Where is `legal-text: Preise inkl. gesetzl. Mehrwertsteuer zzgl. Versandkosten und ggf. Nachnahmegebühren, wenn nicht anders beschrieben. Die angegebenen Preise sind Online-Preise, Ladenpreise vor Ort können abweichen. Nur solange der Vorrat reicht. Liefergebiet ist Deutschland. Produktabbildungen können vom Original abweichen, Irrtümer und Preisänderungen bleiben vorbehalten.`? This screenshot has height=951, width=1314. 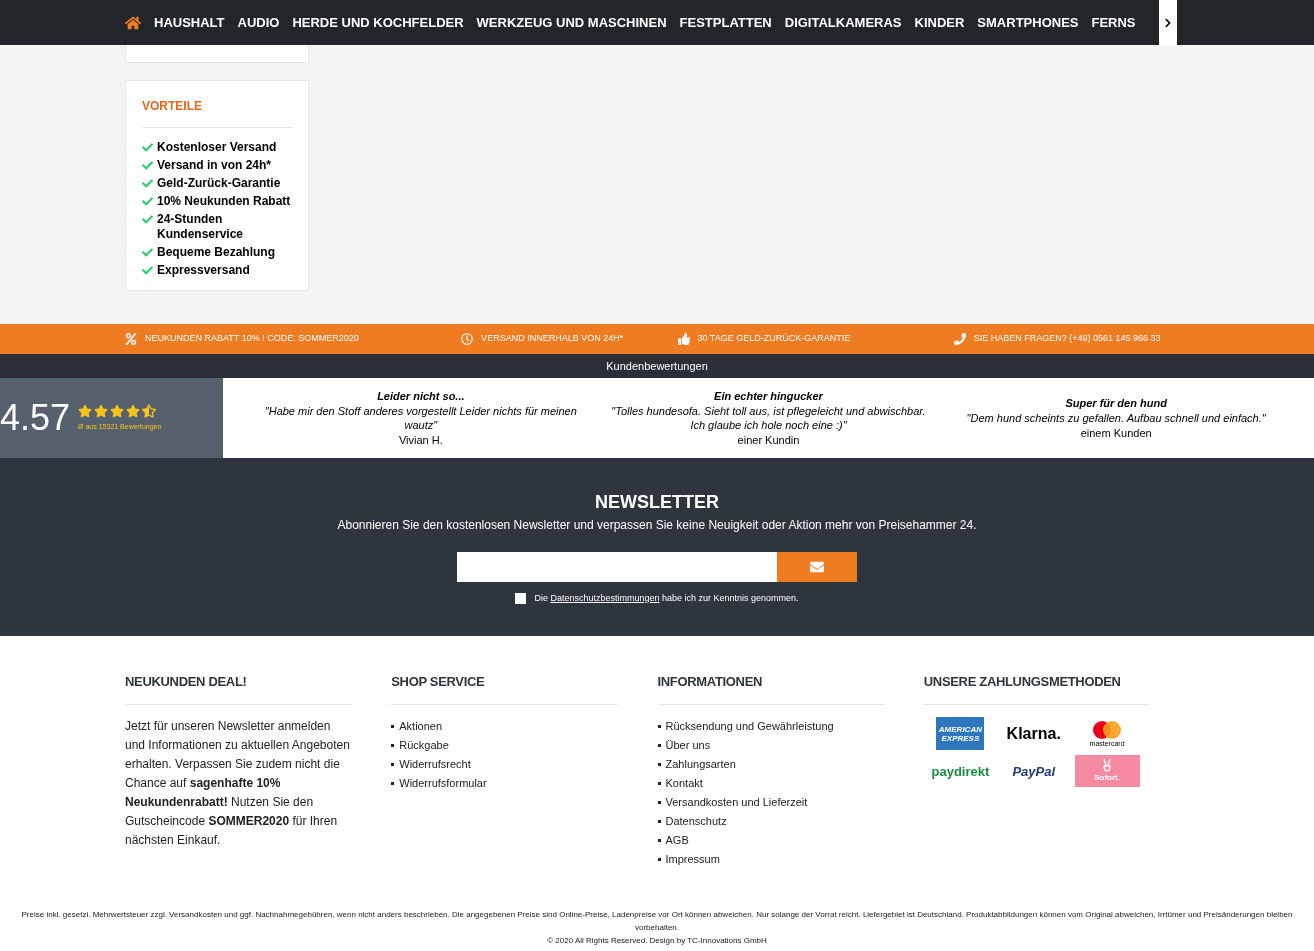 legal-text: Preise inkl. gesetzl. Mehrwertsteuer zzgl. Versandkosten und ggf. Nachnahmegebühren, wenn nicht anders beschrieben. Die angegebenen Preise sind Online-Preise, Ladenpreise vor Ort können abweichen. Nur solange der Vorrat reicht. Liefergebiet ist Deutschland. Produktabbildungen können vom Original abweichen, Irrtümer und Preisänderungen bleiben vorbehalten. is located at coordinates (657, 921).